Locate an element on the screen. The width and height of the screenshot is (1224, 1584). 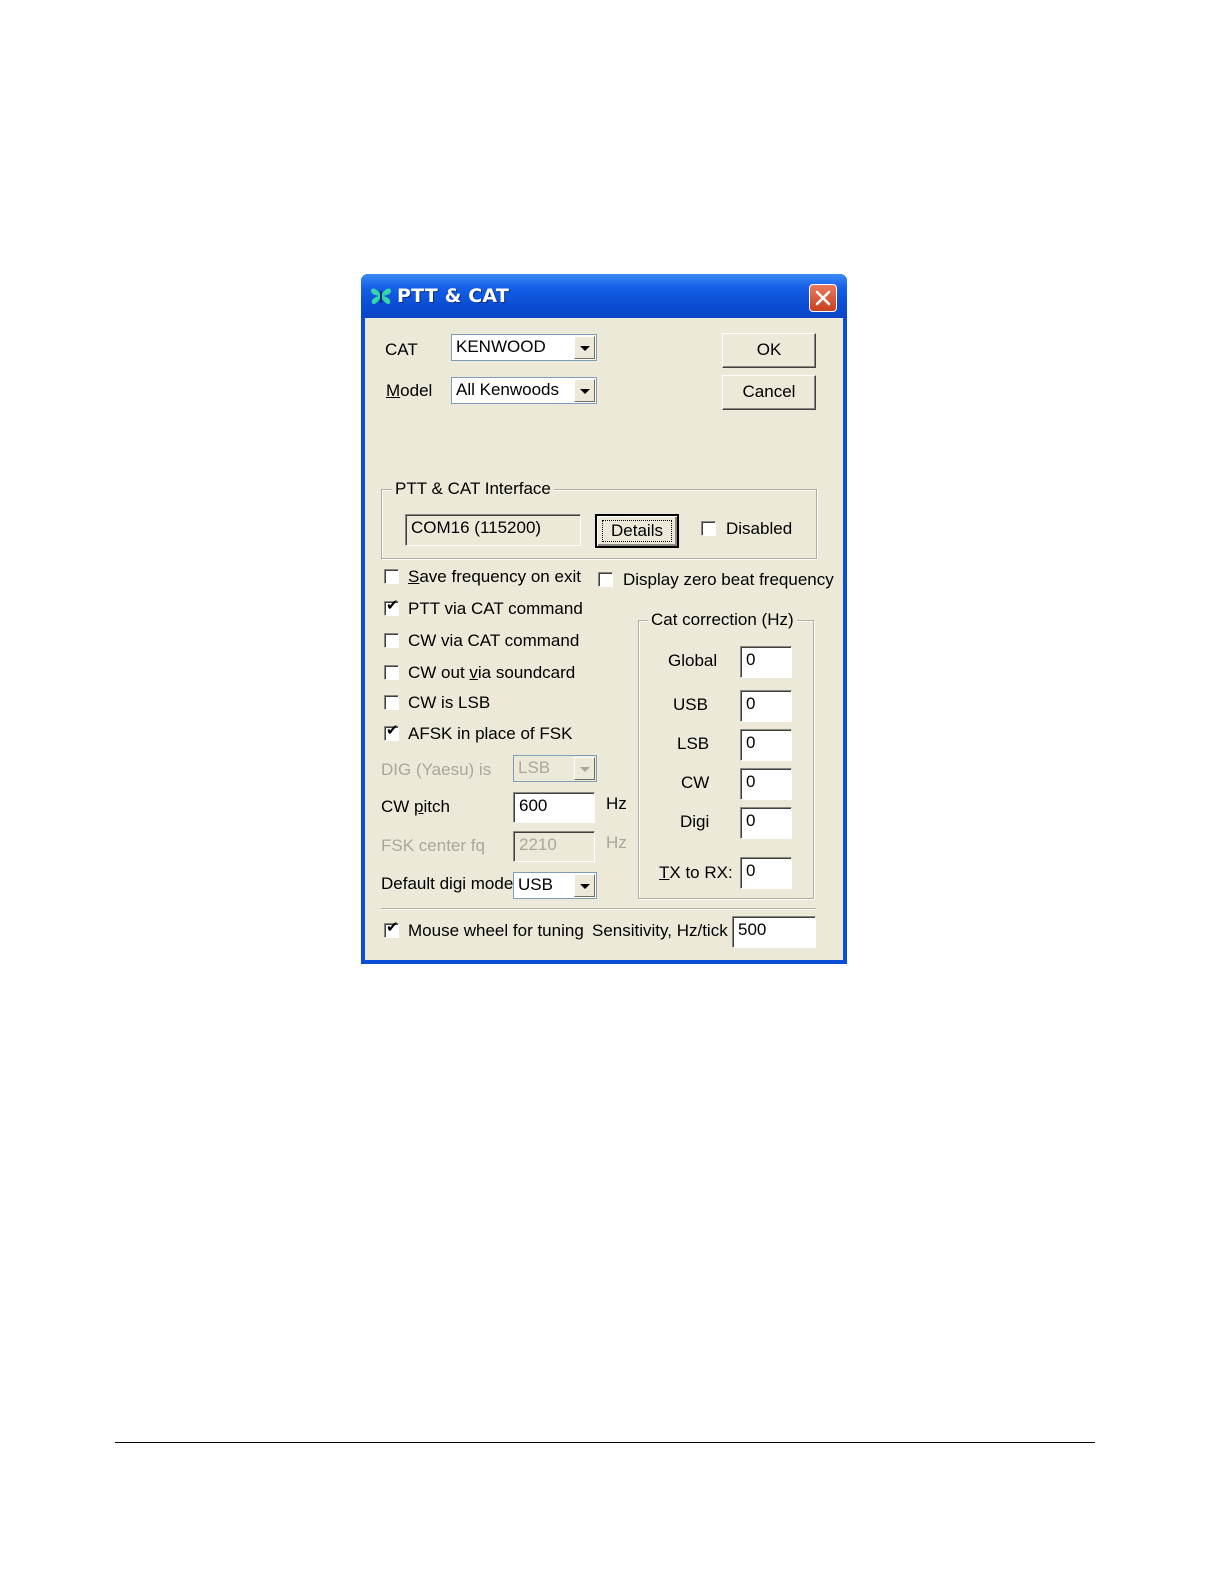
cw-value: 0 is located at coordinates (751, 781).